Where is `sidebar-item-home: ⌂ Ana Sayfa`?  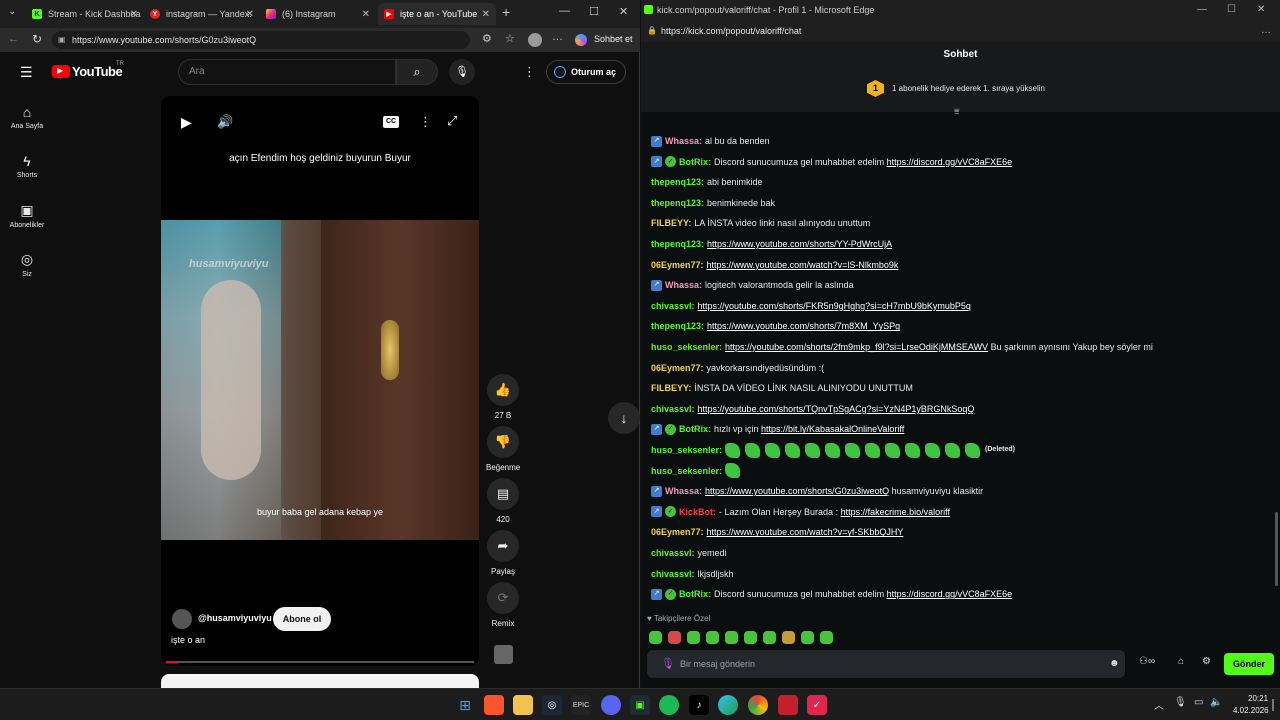 sidebar-item-home: ⌂ Ana Sayfa is located at coordinates (27, 117).